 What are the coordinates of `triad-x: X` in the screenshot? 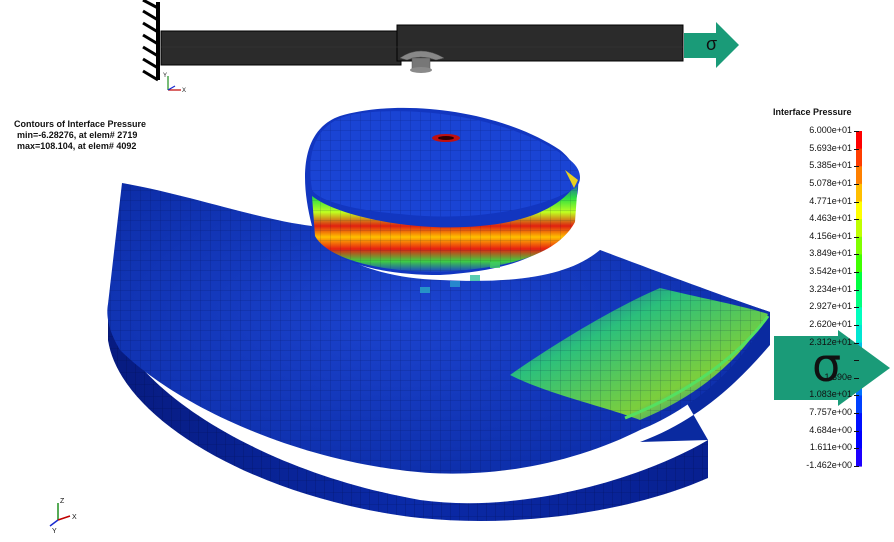 It's located at (74, 517).